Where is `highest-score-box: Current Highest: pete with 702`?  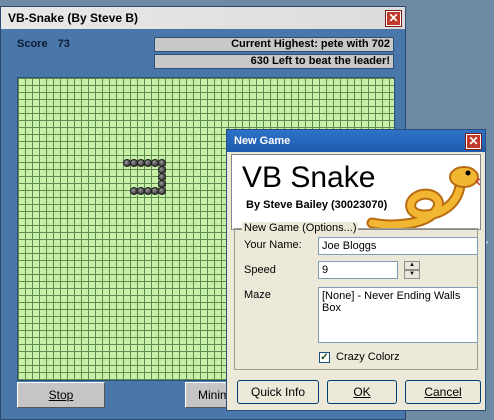 highest-score-box: Current Highest: pete with 702 is located at coordinates (274, 44).